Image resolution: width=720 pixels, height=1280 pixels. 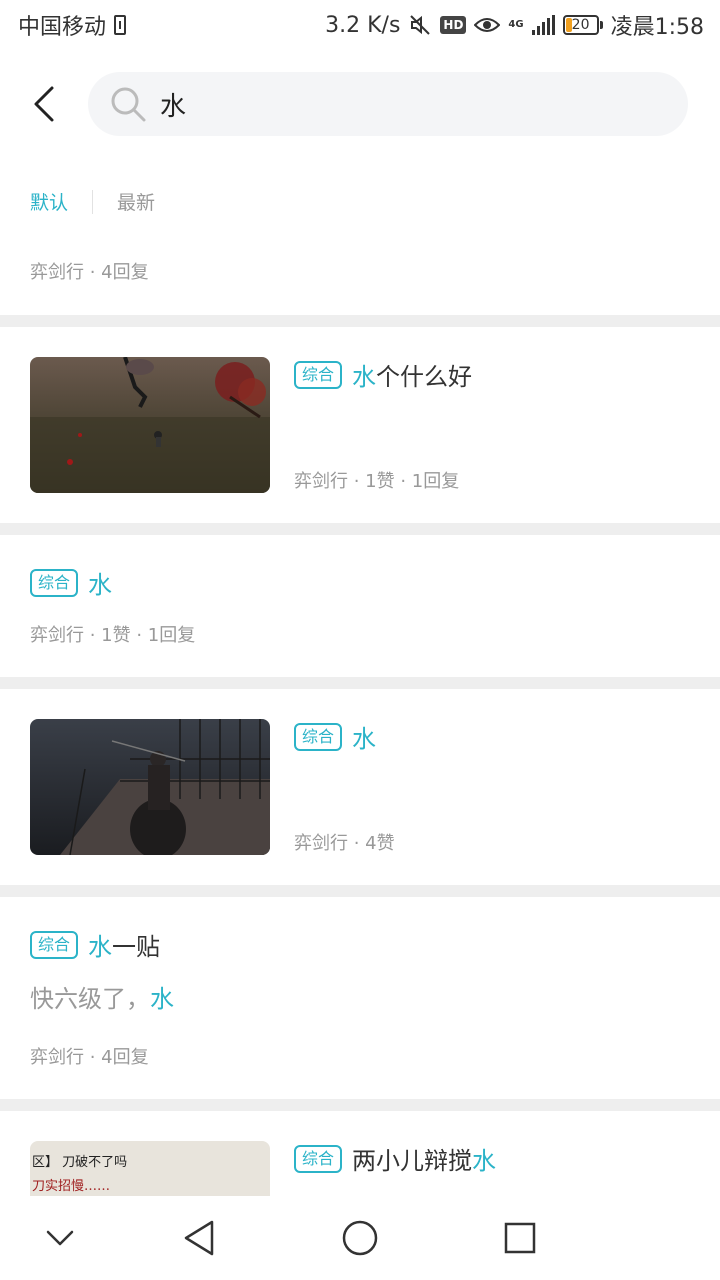 I want to click on result-title: 综合 水个什么好, so click(x=383, y=374).